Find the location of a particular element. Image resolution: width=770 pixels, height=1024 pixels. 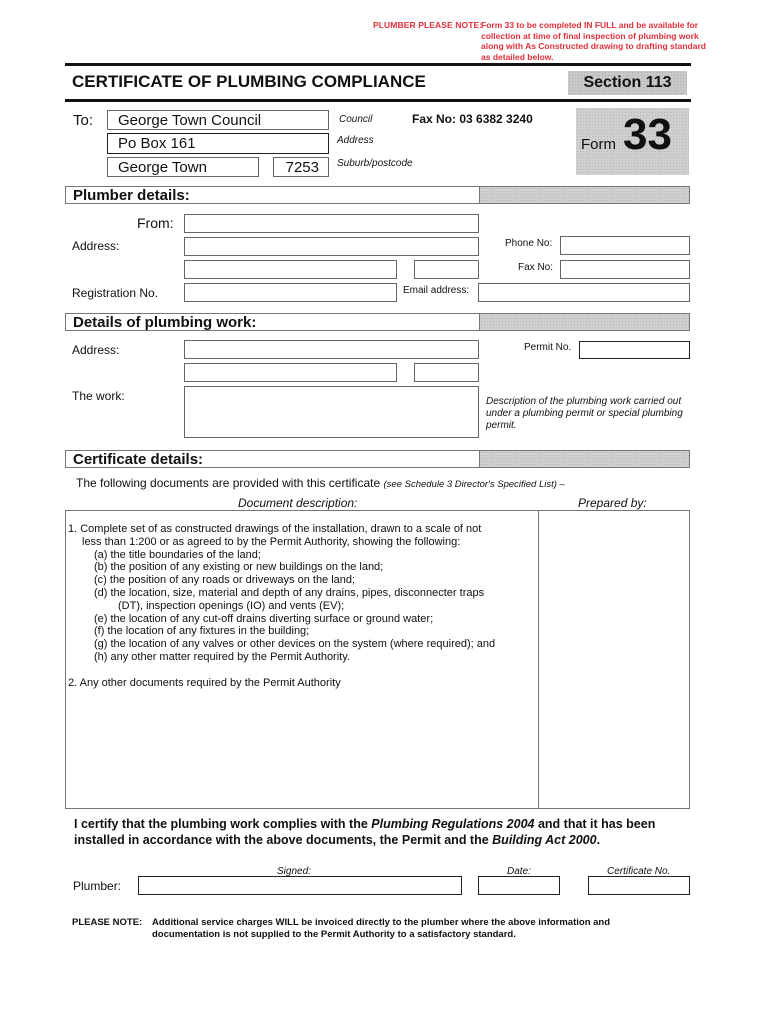

prepared-by-header: Prepared by: is located at coordinates (612, 503).